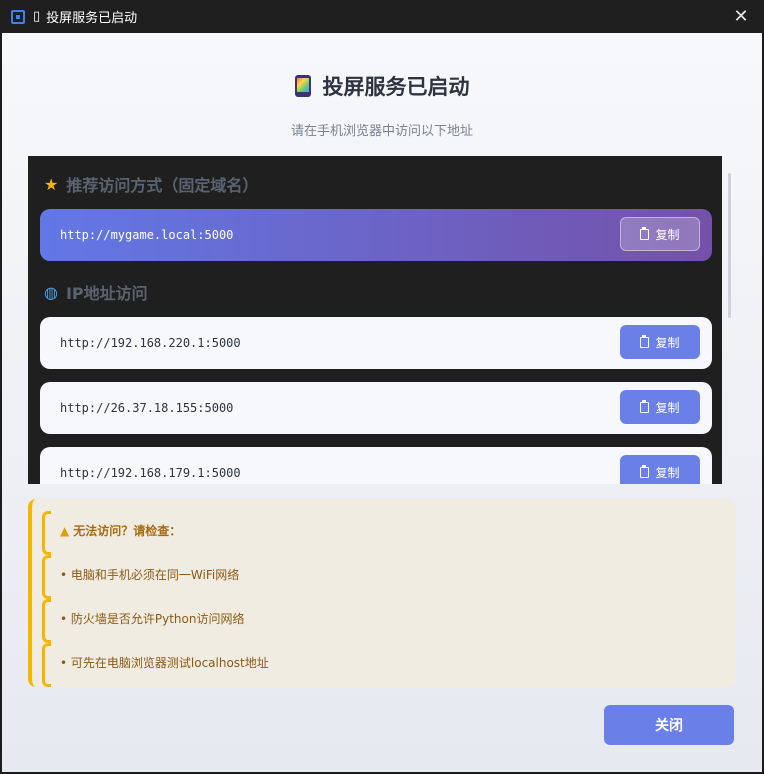  I want to click on ip-url: http://192.168.179.1:5000, so click(150, 473).